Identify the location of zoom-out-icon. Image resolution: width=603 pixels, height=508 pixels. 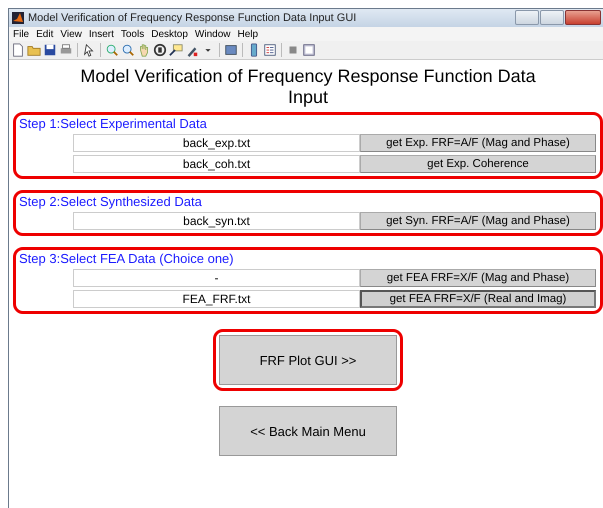
(128, 50).